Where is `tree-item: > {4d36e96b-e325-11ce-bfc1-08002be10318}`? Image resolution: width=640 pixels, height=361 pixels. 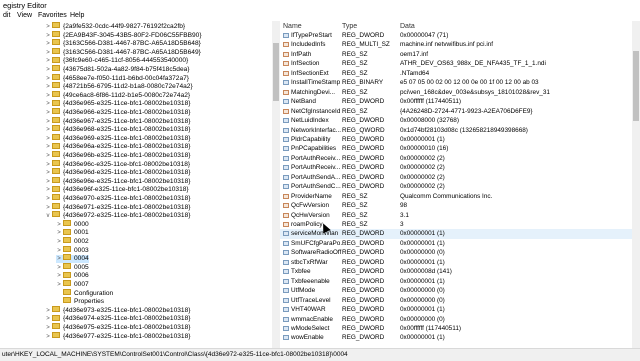 tree-item: > {4d36e96b-e325-11ce-bfc1-08002be10318} is located at coordinates (117, 155).